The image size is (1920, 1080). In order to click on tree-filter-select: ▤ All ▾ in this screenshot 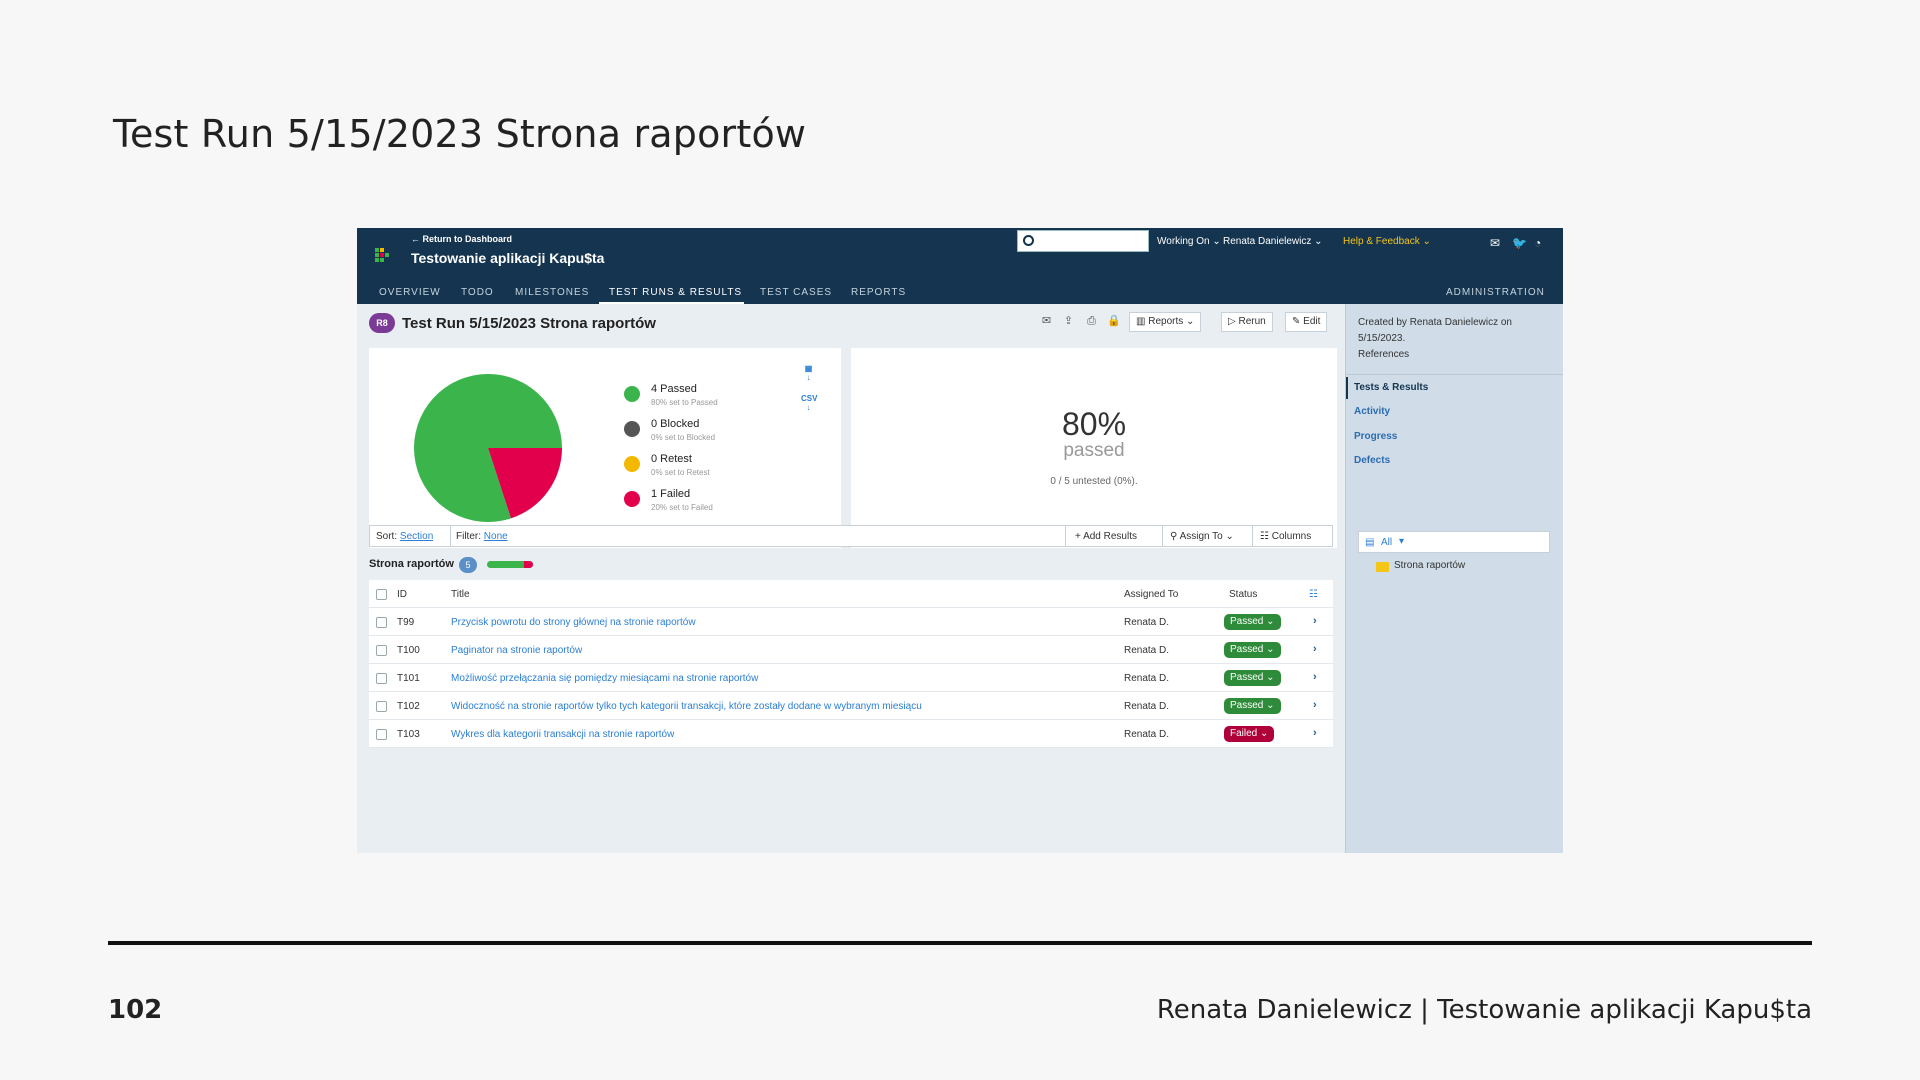, I will do `click(1454, 542)`.